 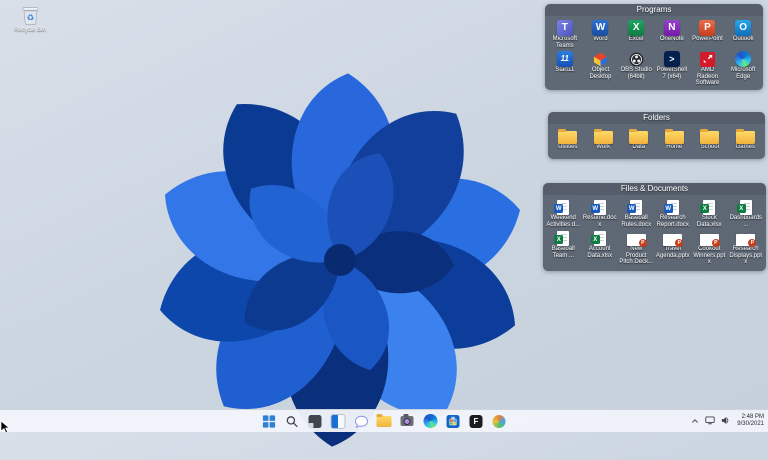 I want to click on file-explorer-button, so click(x=384, y=421).